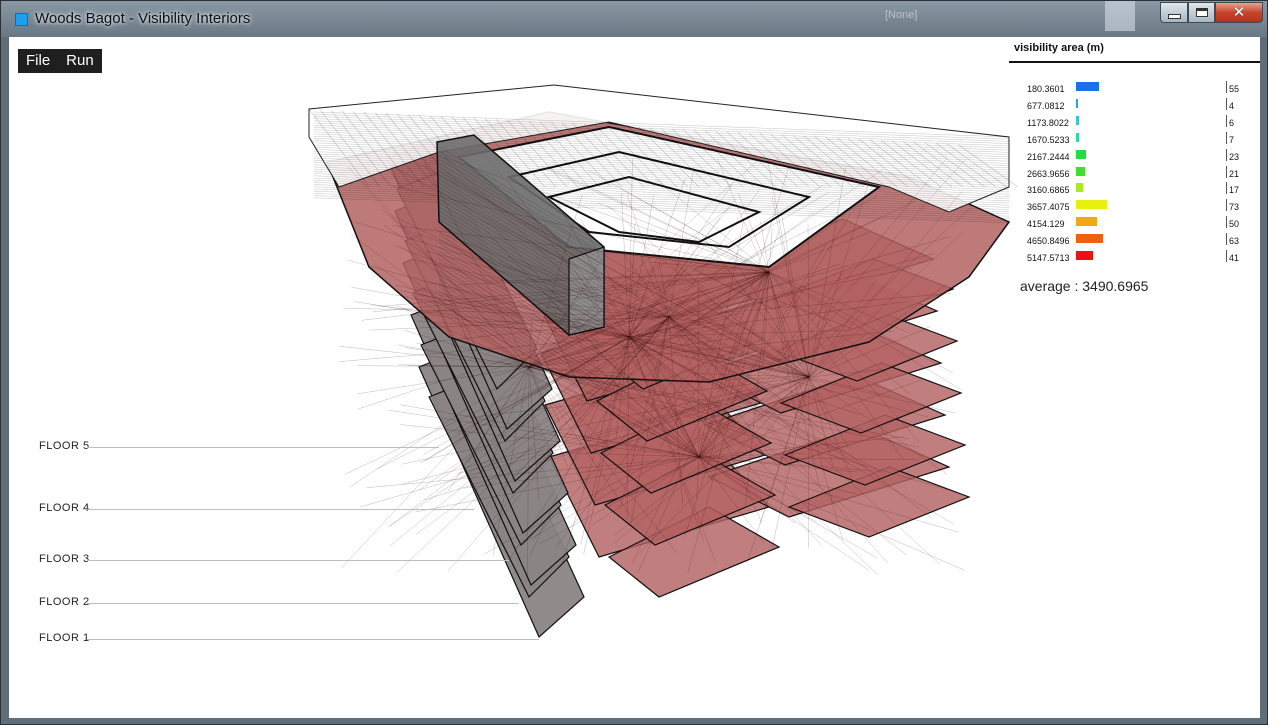  What do you see at coordinates (1234, 89) in the screenshot?
I see `legend-count: 55` at bounding box center [1234, 89].